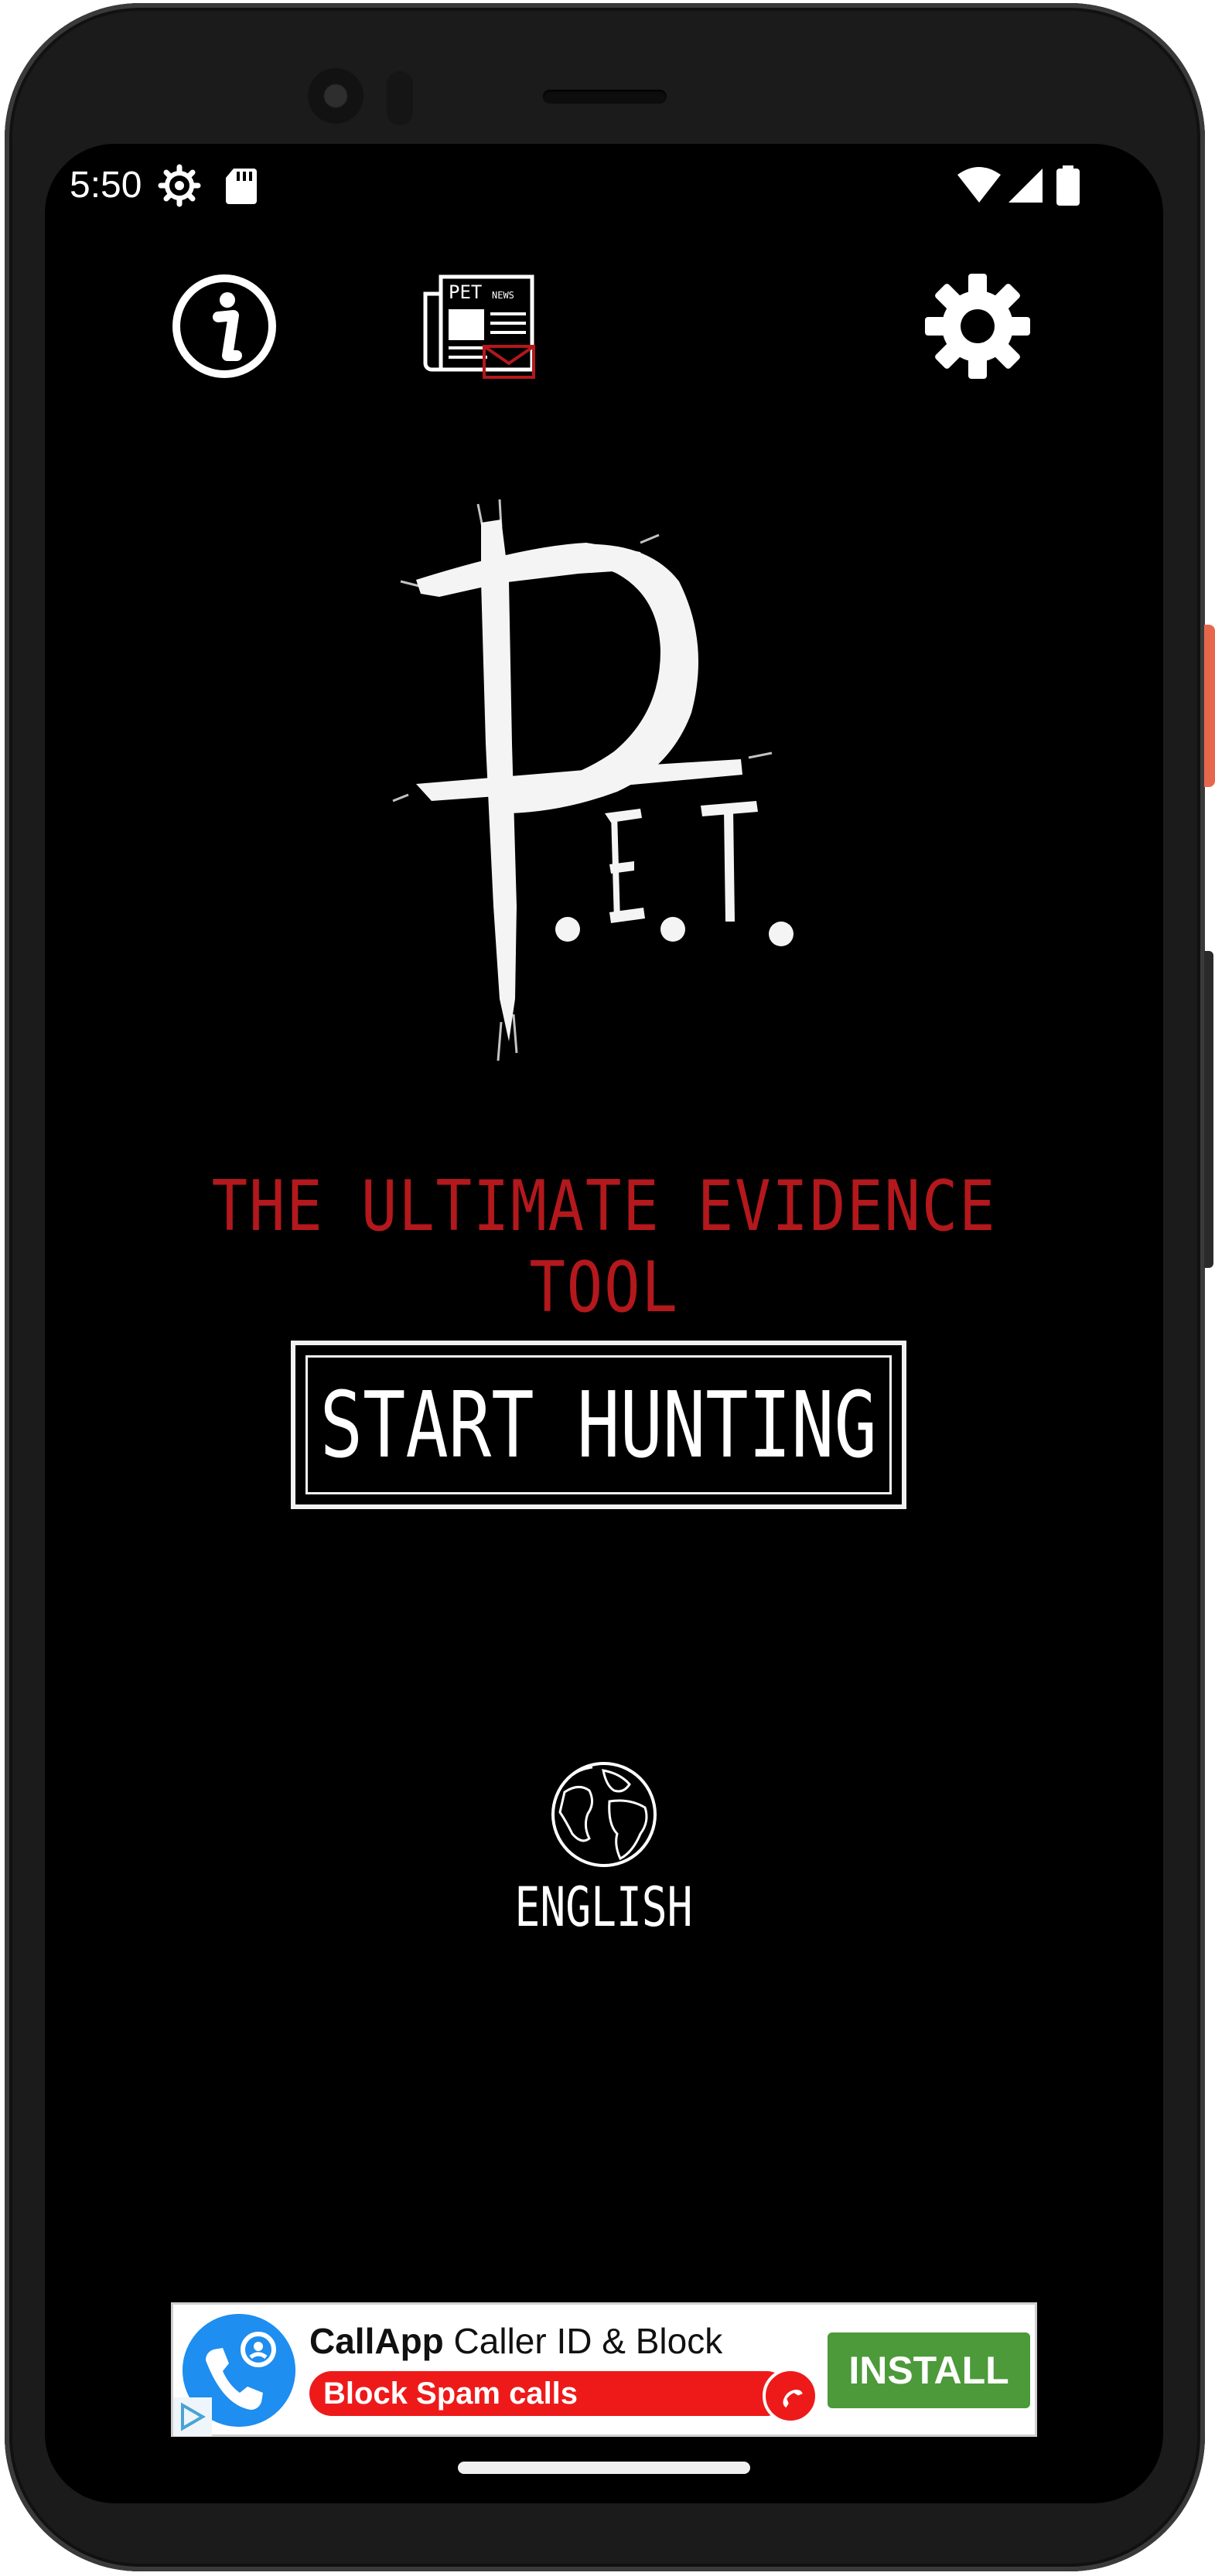 This screenshot has width=1215, height=2576. Describe the element at coordinates (192, 2416) in the screenshot. I see `ad-choices-icon` at that location.